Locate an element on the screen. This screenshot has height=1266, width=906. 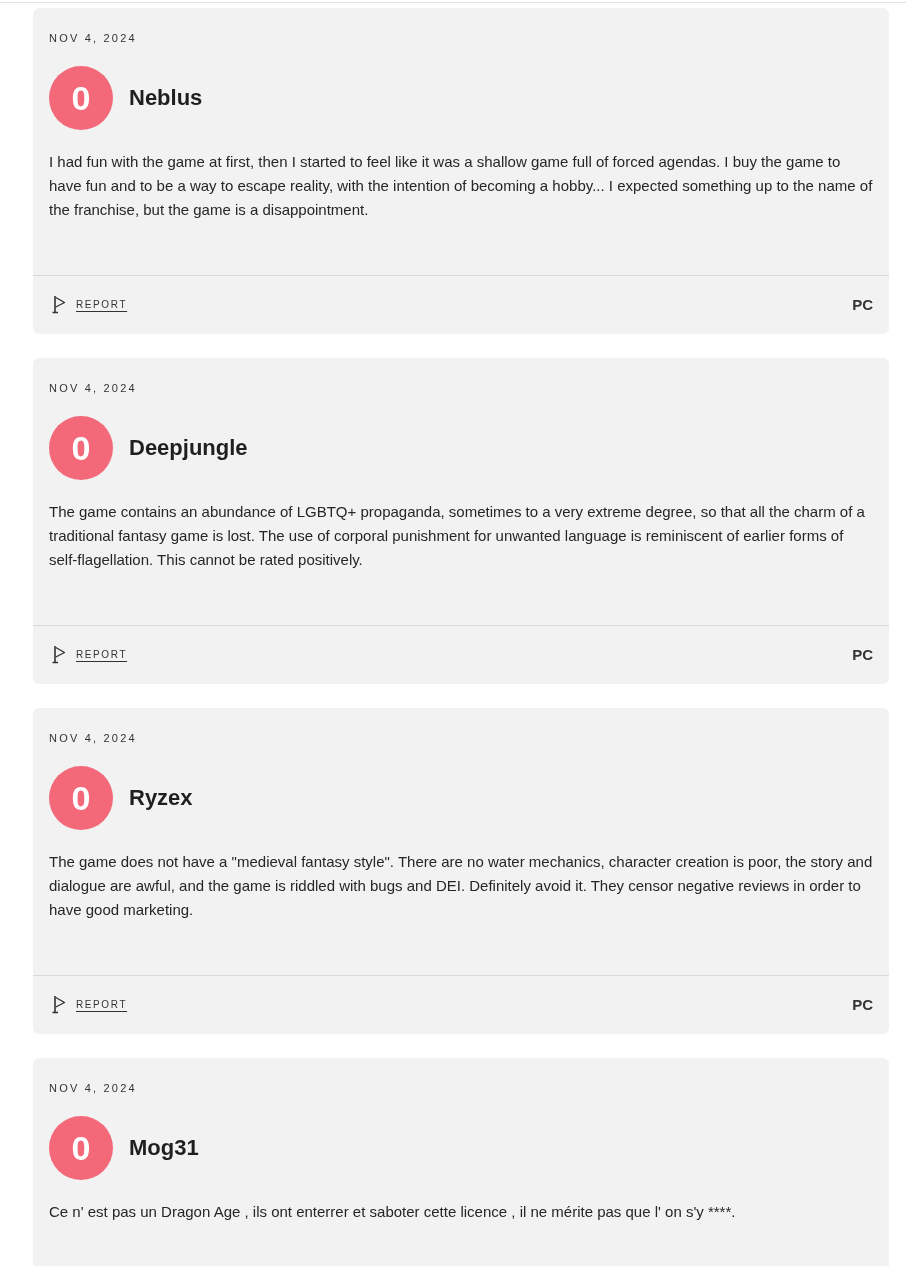
review-text: The game does not have a "medieval fantasy style". There are no water mechanics, character creation is poor, the story and dialogue are awful, and the game is riddled with bugs and DEI. Definitely avoid it. They censor negative reviews in order to have good marketing. is located at coordinates (461, 886).